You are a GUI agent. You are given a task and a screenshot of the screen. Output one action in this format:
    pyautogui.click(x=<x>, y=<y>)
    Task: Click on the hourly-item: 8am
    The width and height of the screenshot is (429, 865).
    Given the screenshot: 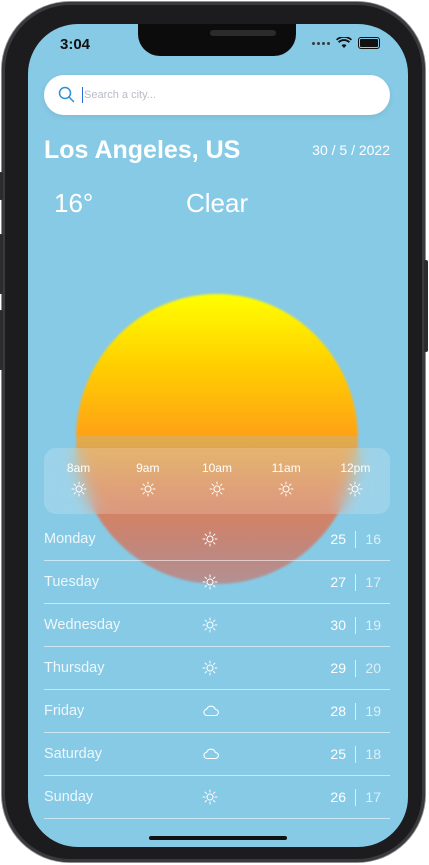 What is the action you would take?
    pyautogui.click(x=79, y=481)
    